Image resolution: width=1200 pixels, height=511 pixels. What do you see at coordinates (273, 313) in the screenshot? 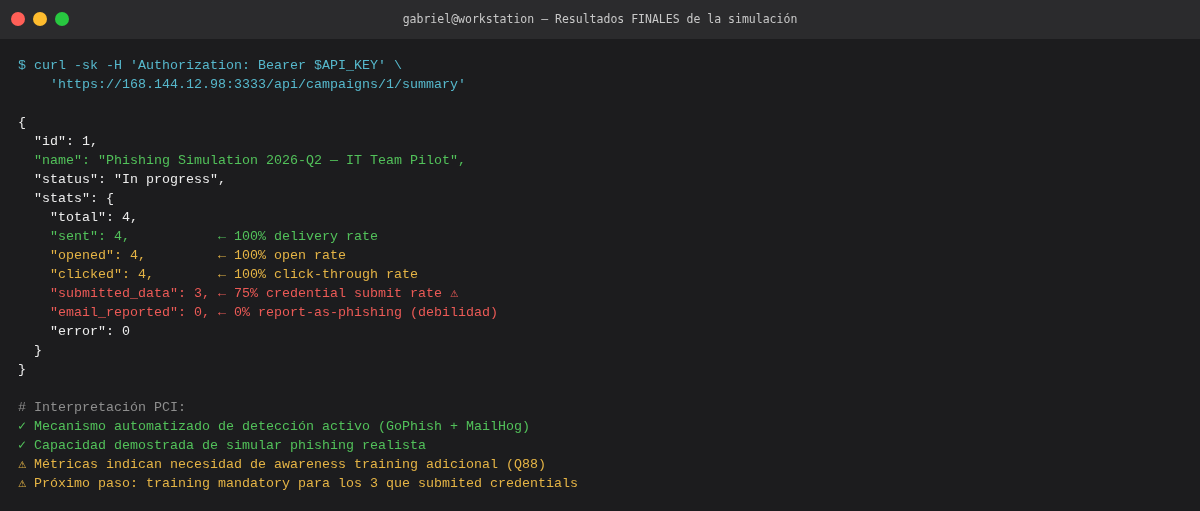
I see `output-line: "email_reported": 0, ← 0% report-as-phishing (debilidad)` at bounding box center [273, 313].